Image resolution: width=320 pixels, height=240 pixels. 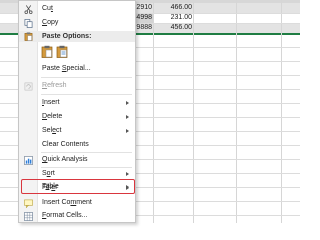 I want to click on quick-analysis-icon, so click(x=28, y=160).